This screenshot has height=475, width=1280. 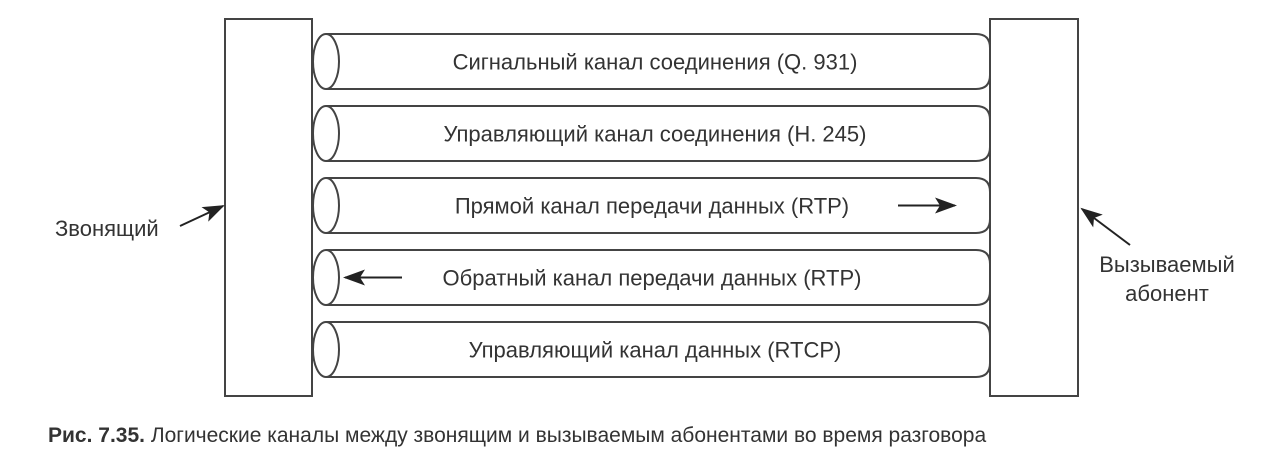 I want to click on channel-pipe: Управляющий канал данных (RTCP), so click(x=651, y=349).